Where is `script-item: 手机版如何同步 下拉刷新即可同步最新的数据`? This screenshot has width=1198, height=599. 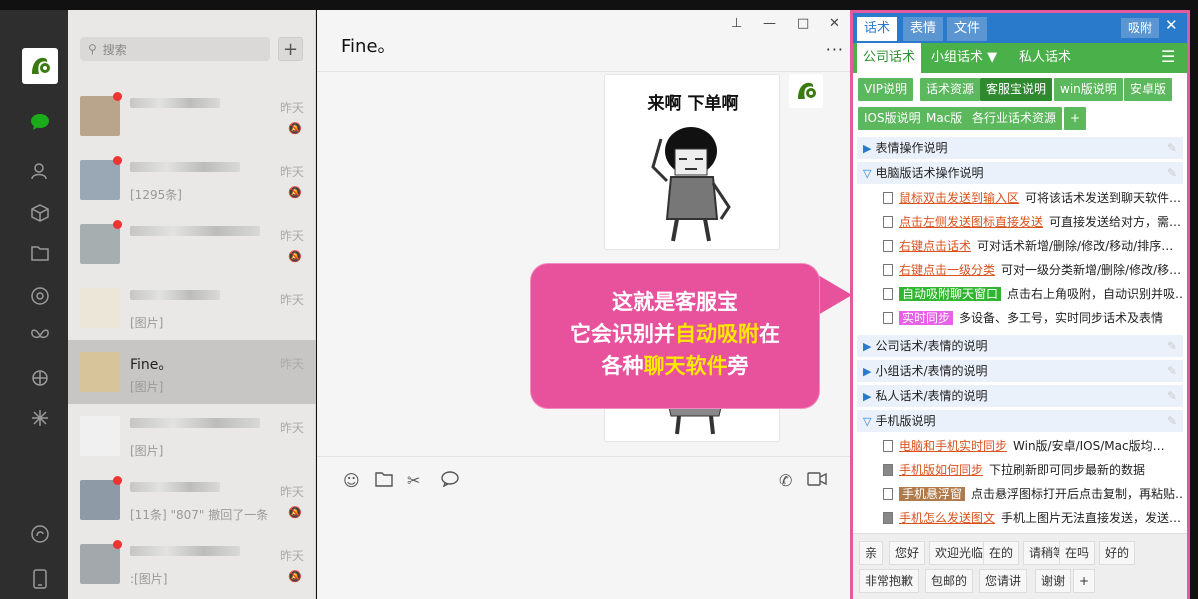 script-item: 手机版如何同步 下拉刷新即可同步最新的数据 is located at coordinates (1033, 470).